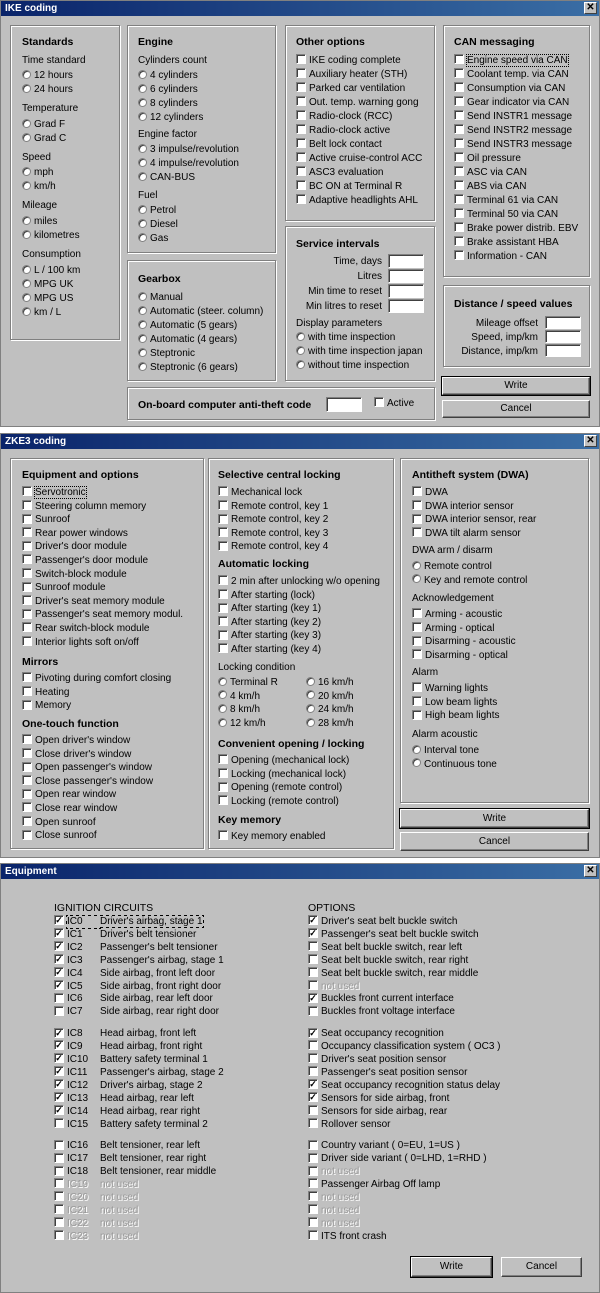  Describe the element at coordinates (51, 271) in the screenshot. I see `radio-option: L / 100 km` at that location.